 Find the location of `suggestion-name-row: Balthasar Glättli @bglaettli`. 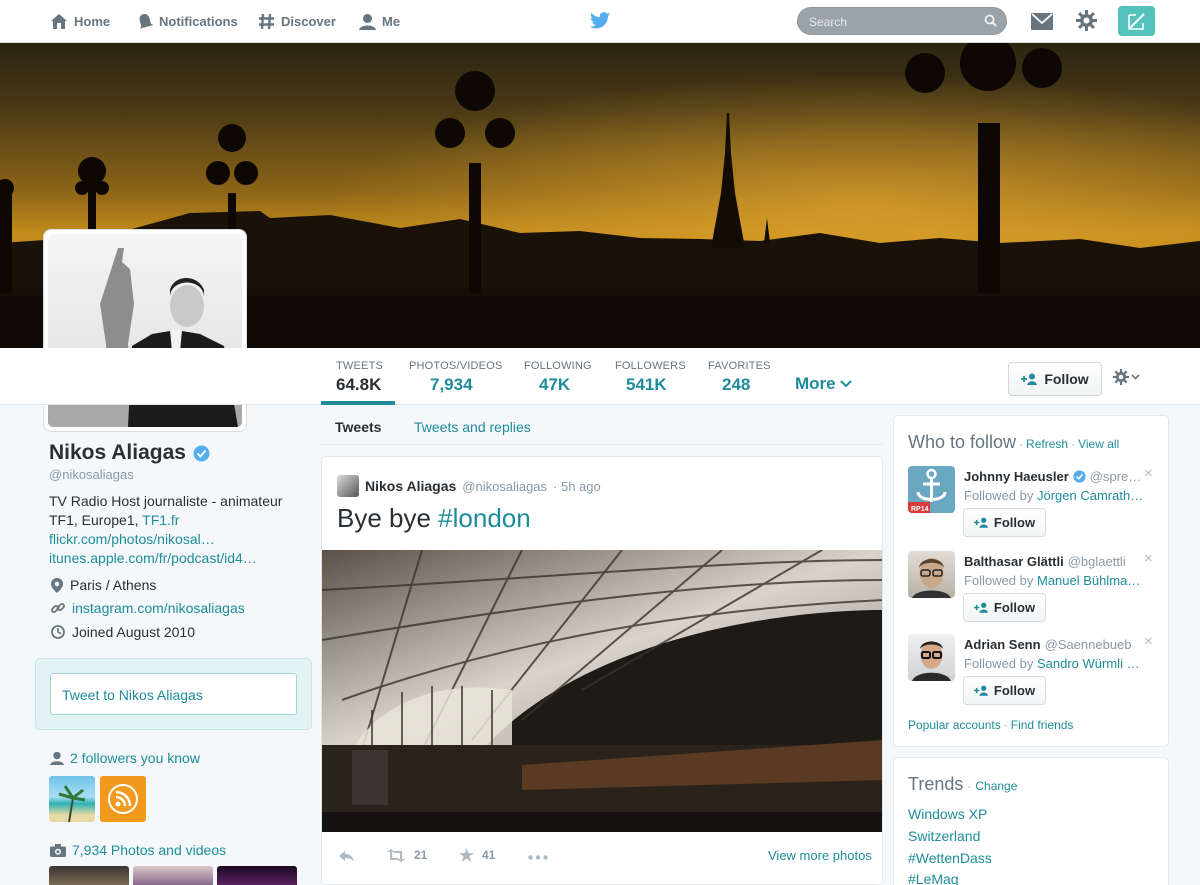

suggestion-name-row: Balthasar Glättli @bglaettli is located at coordinates (1045, 561).